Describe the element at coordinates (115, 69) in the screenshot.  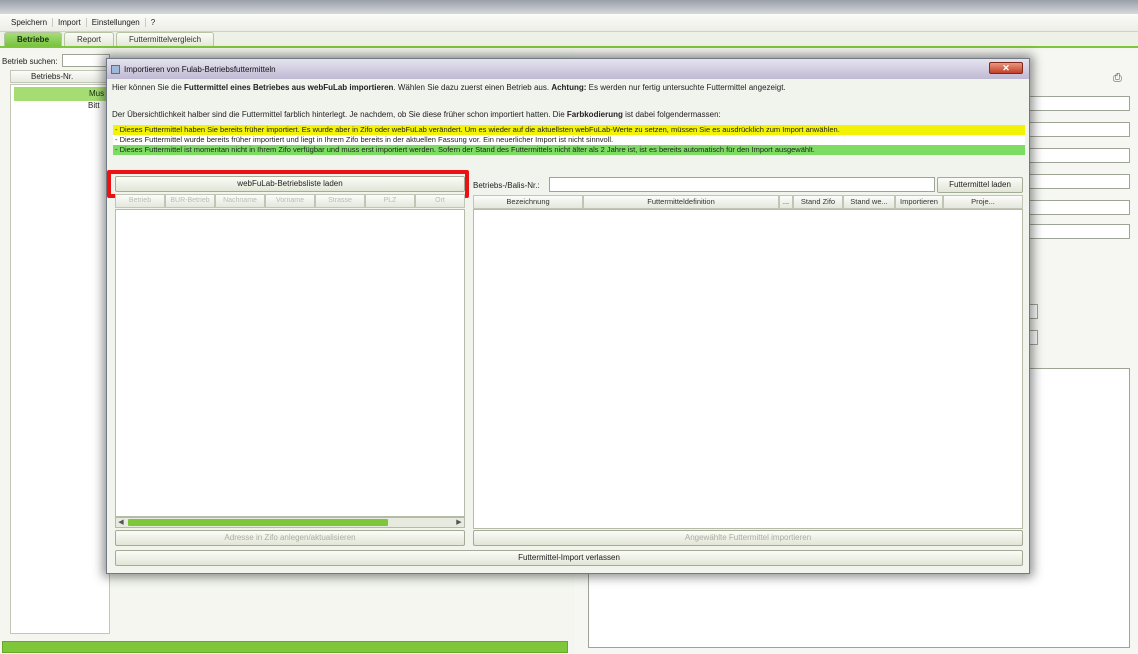
I see `app-icon` at that location.